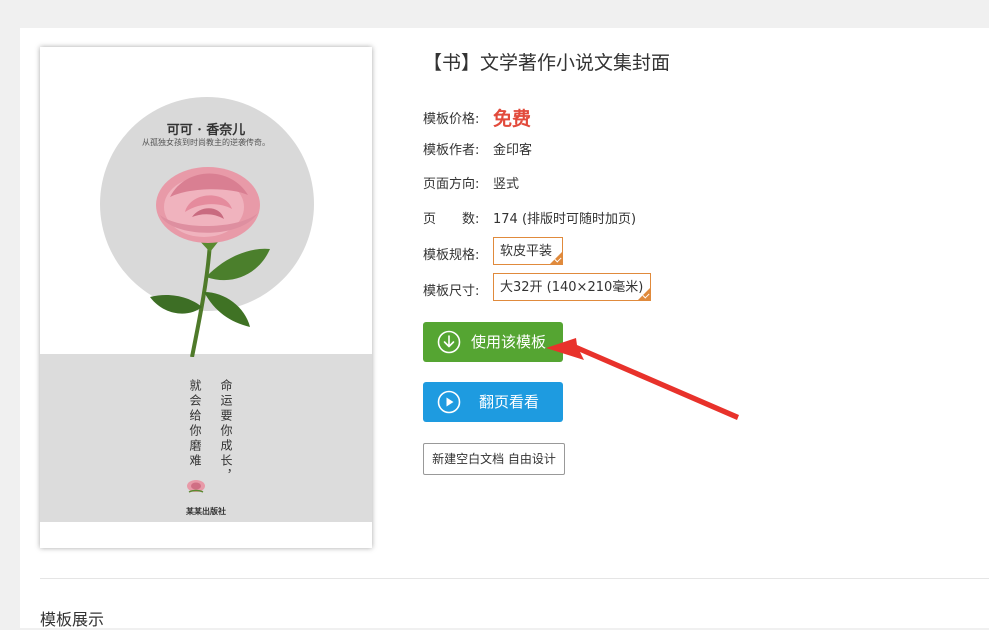 The image size is (989, 630). What do you see at coordinates (206, 438) in the screenshot?
I see `cover-lower-band` at bounding box center [206, 438].